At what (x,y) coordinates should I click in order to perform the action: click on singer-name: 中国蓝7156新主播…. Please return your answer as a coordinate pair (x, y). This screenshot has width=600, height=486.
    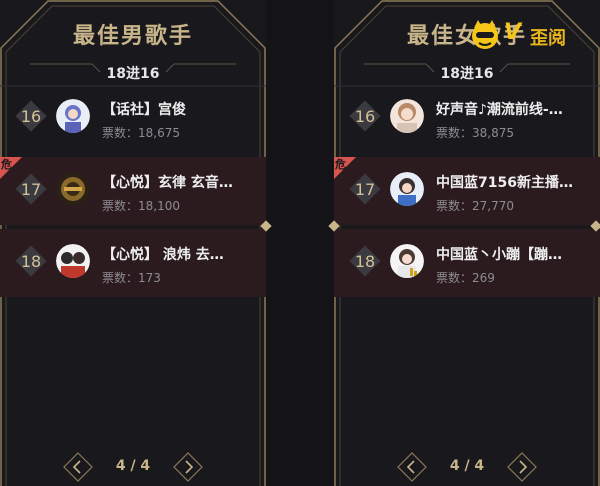
    Looking at the image, I should click on (514, 182).